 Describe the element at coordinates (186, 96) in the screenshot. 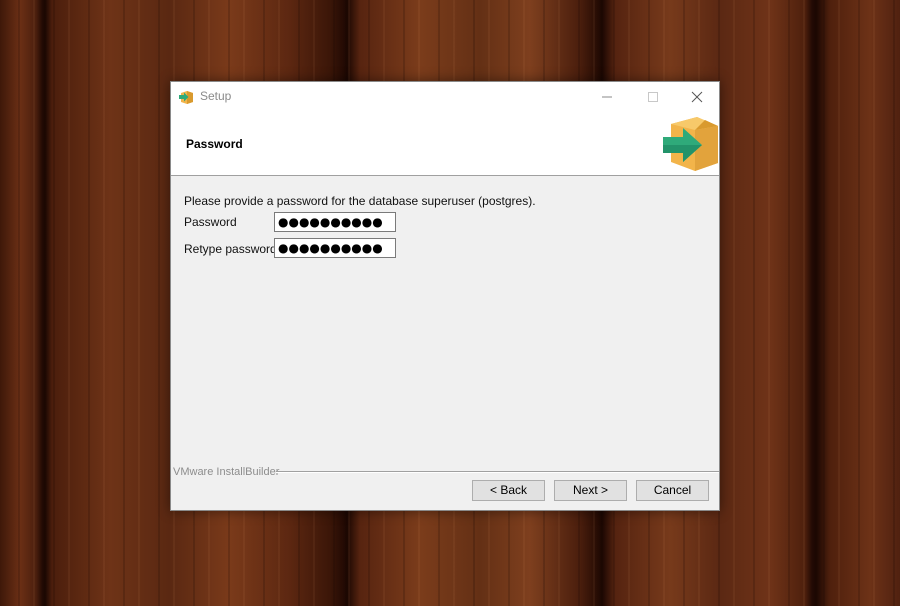

I see `setup-app-icon` at that location.